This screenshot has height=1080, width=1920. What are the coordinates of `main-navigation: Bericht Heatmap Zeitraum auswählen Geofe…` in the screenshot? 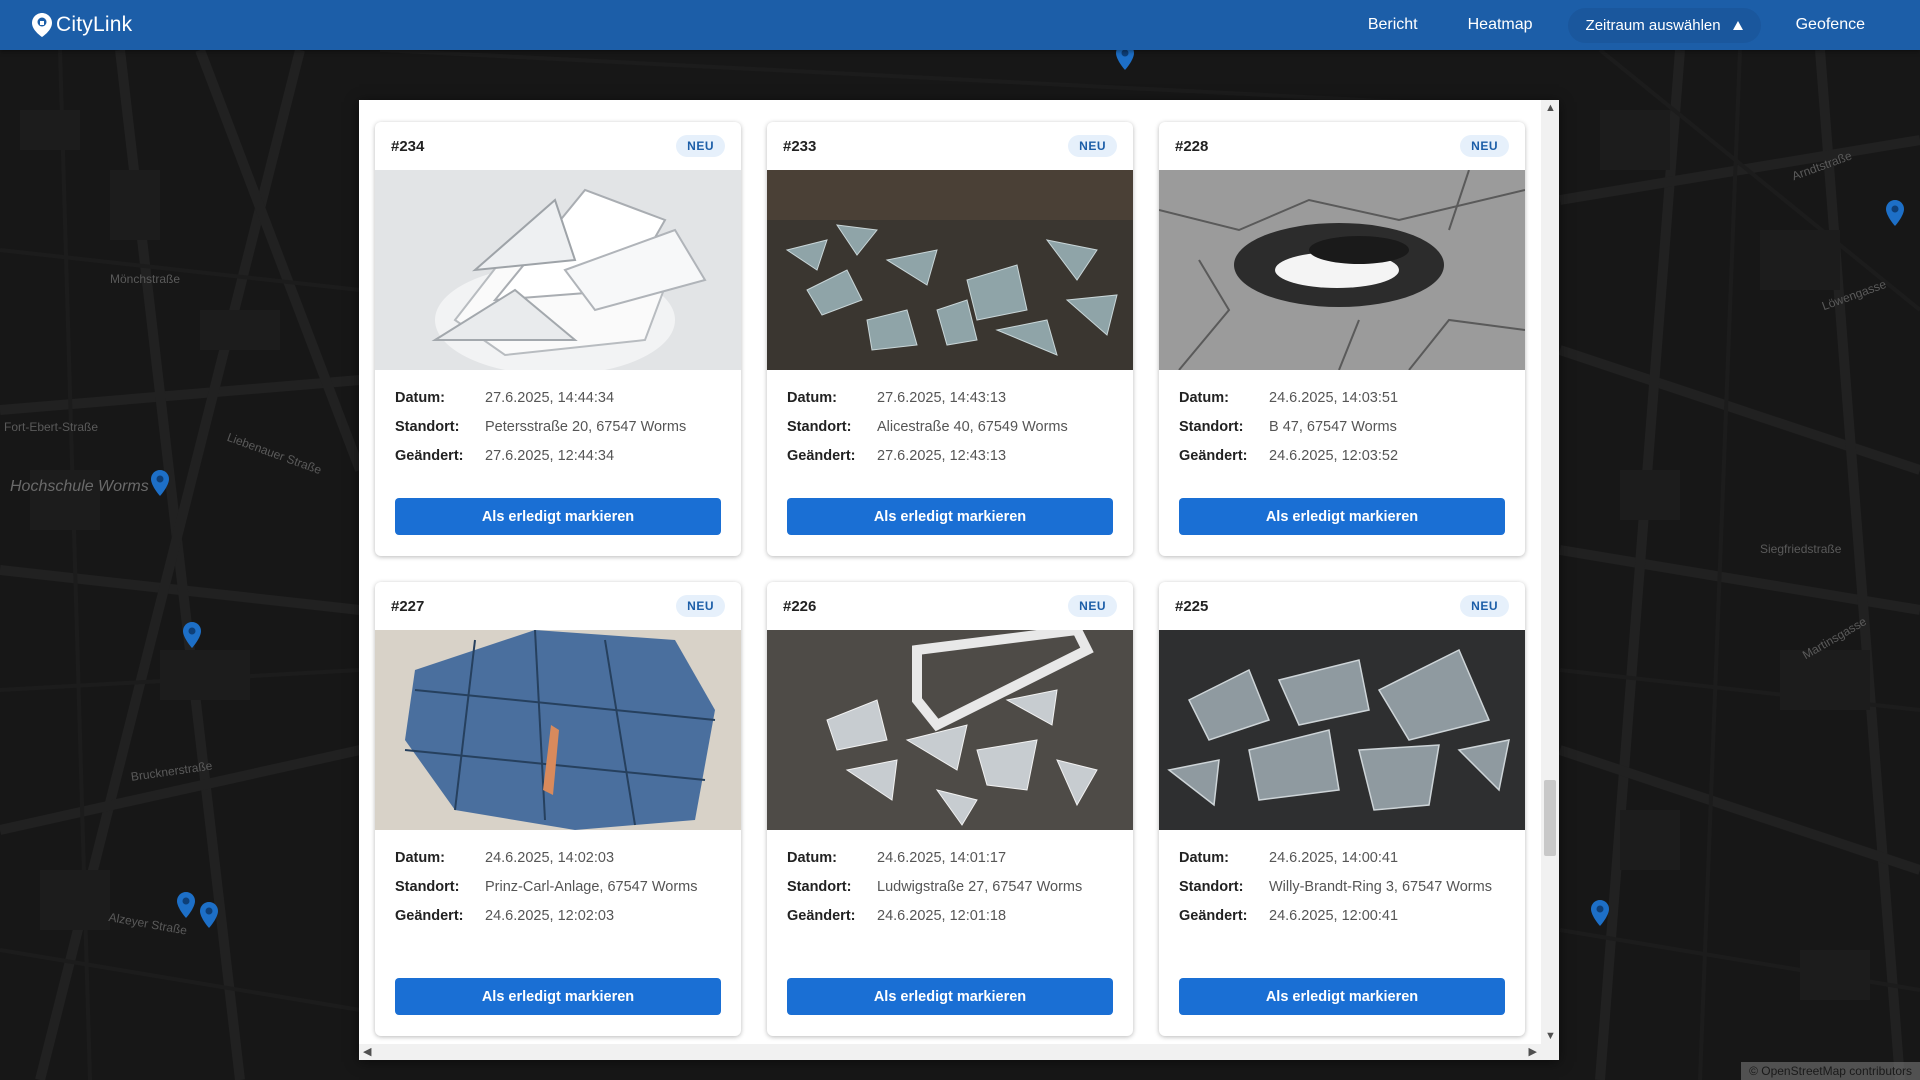 It's located at (1616, 25).